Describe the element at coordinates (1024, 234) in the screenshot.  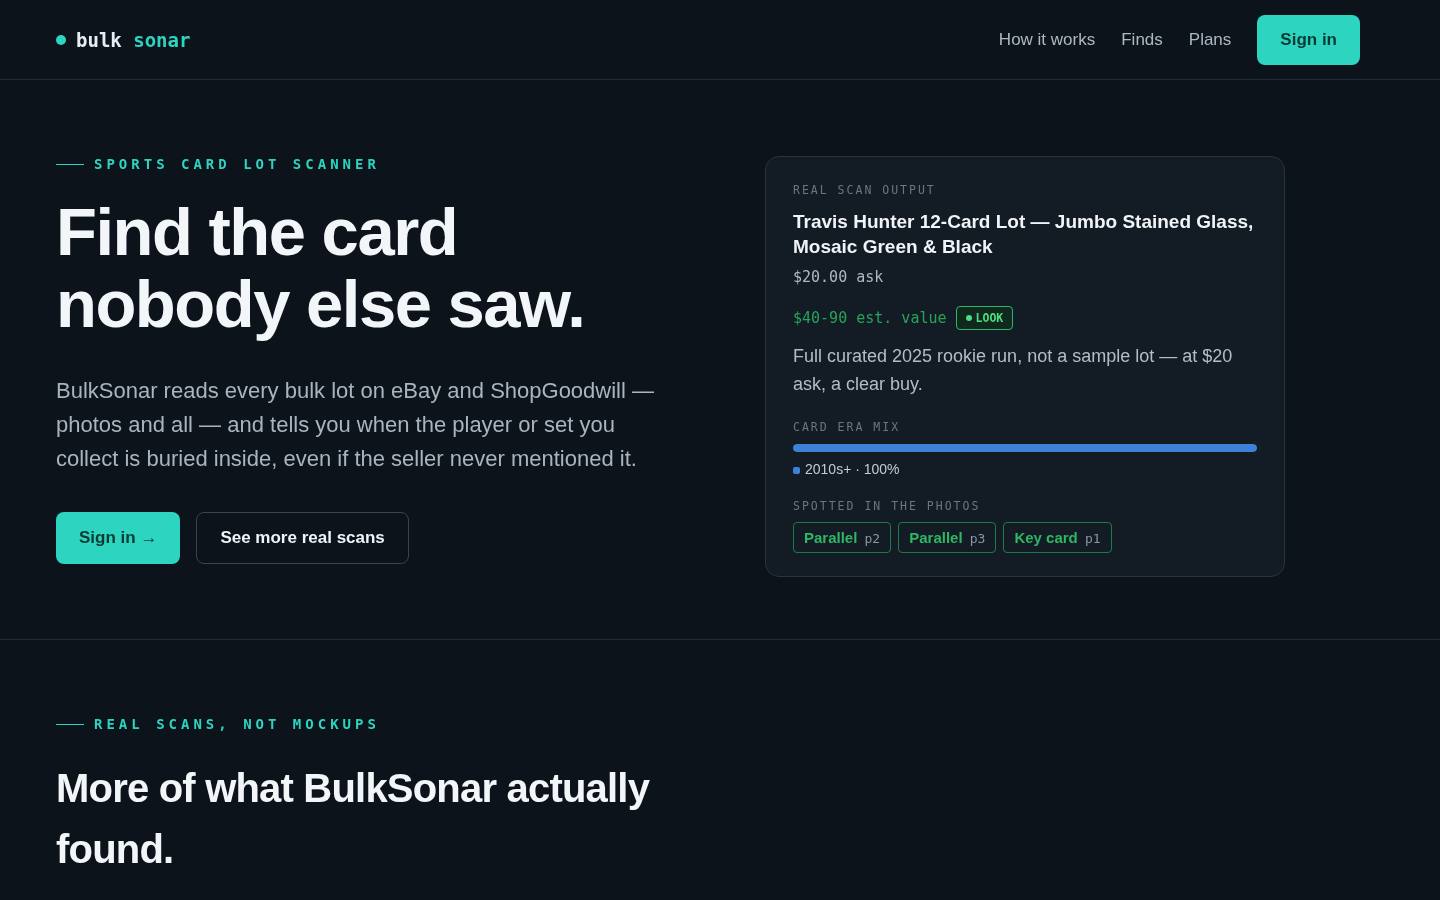
I see `lot-title: Travis Hunter 12-Card Lot — Jumbo Stained Glass, Mosaic Green & Black` at that location.